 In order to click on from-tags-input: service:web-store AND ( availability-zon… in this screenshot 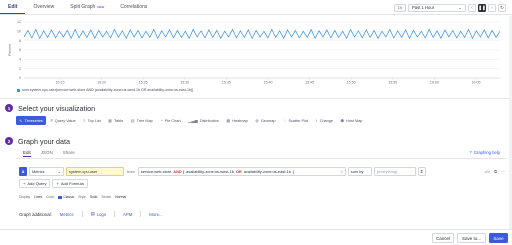, I will do `click(241, 171)`.